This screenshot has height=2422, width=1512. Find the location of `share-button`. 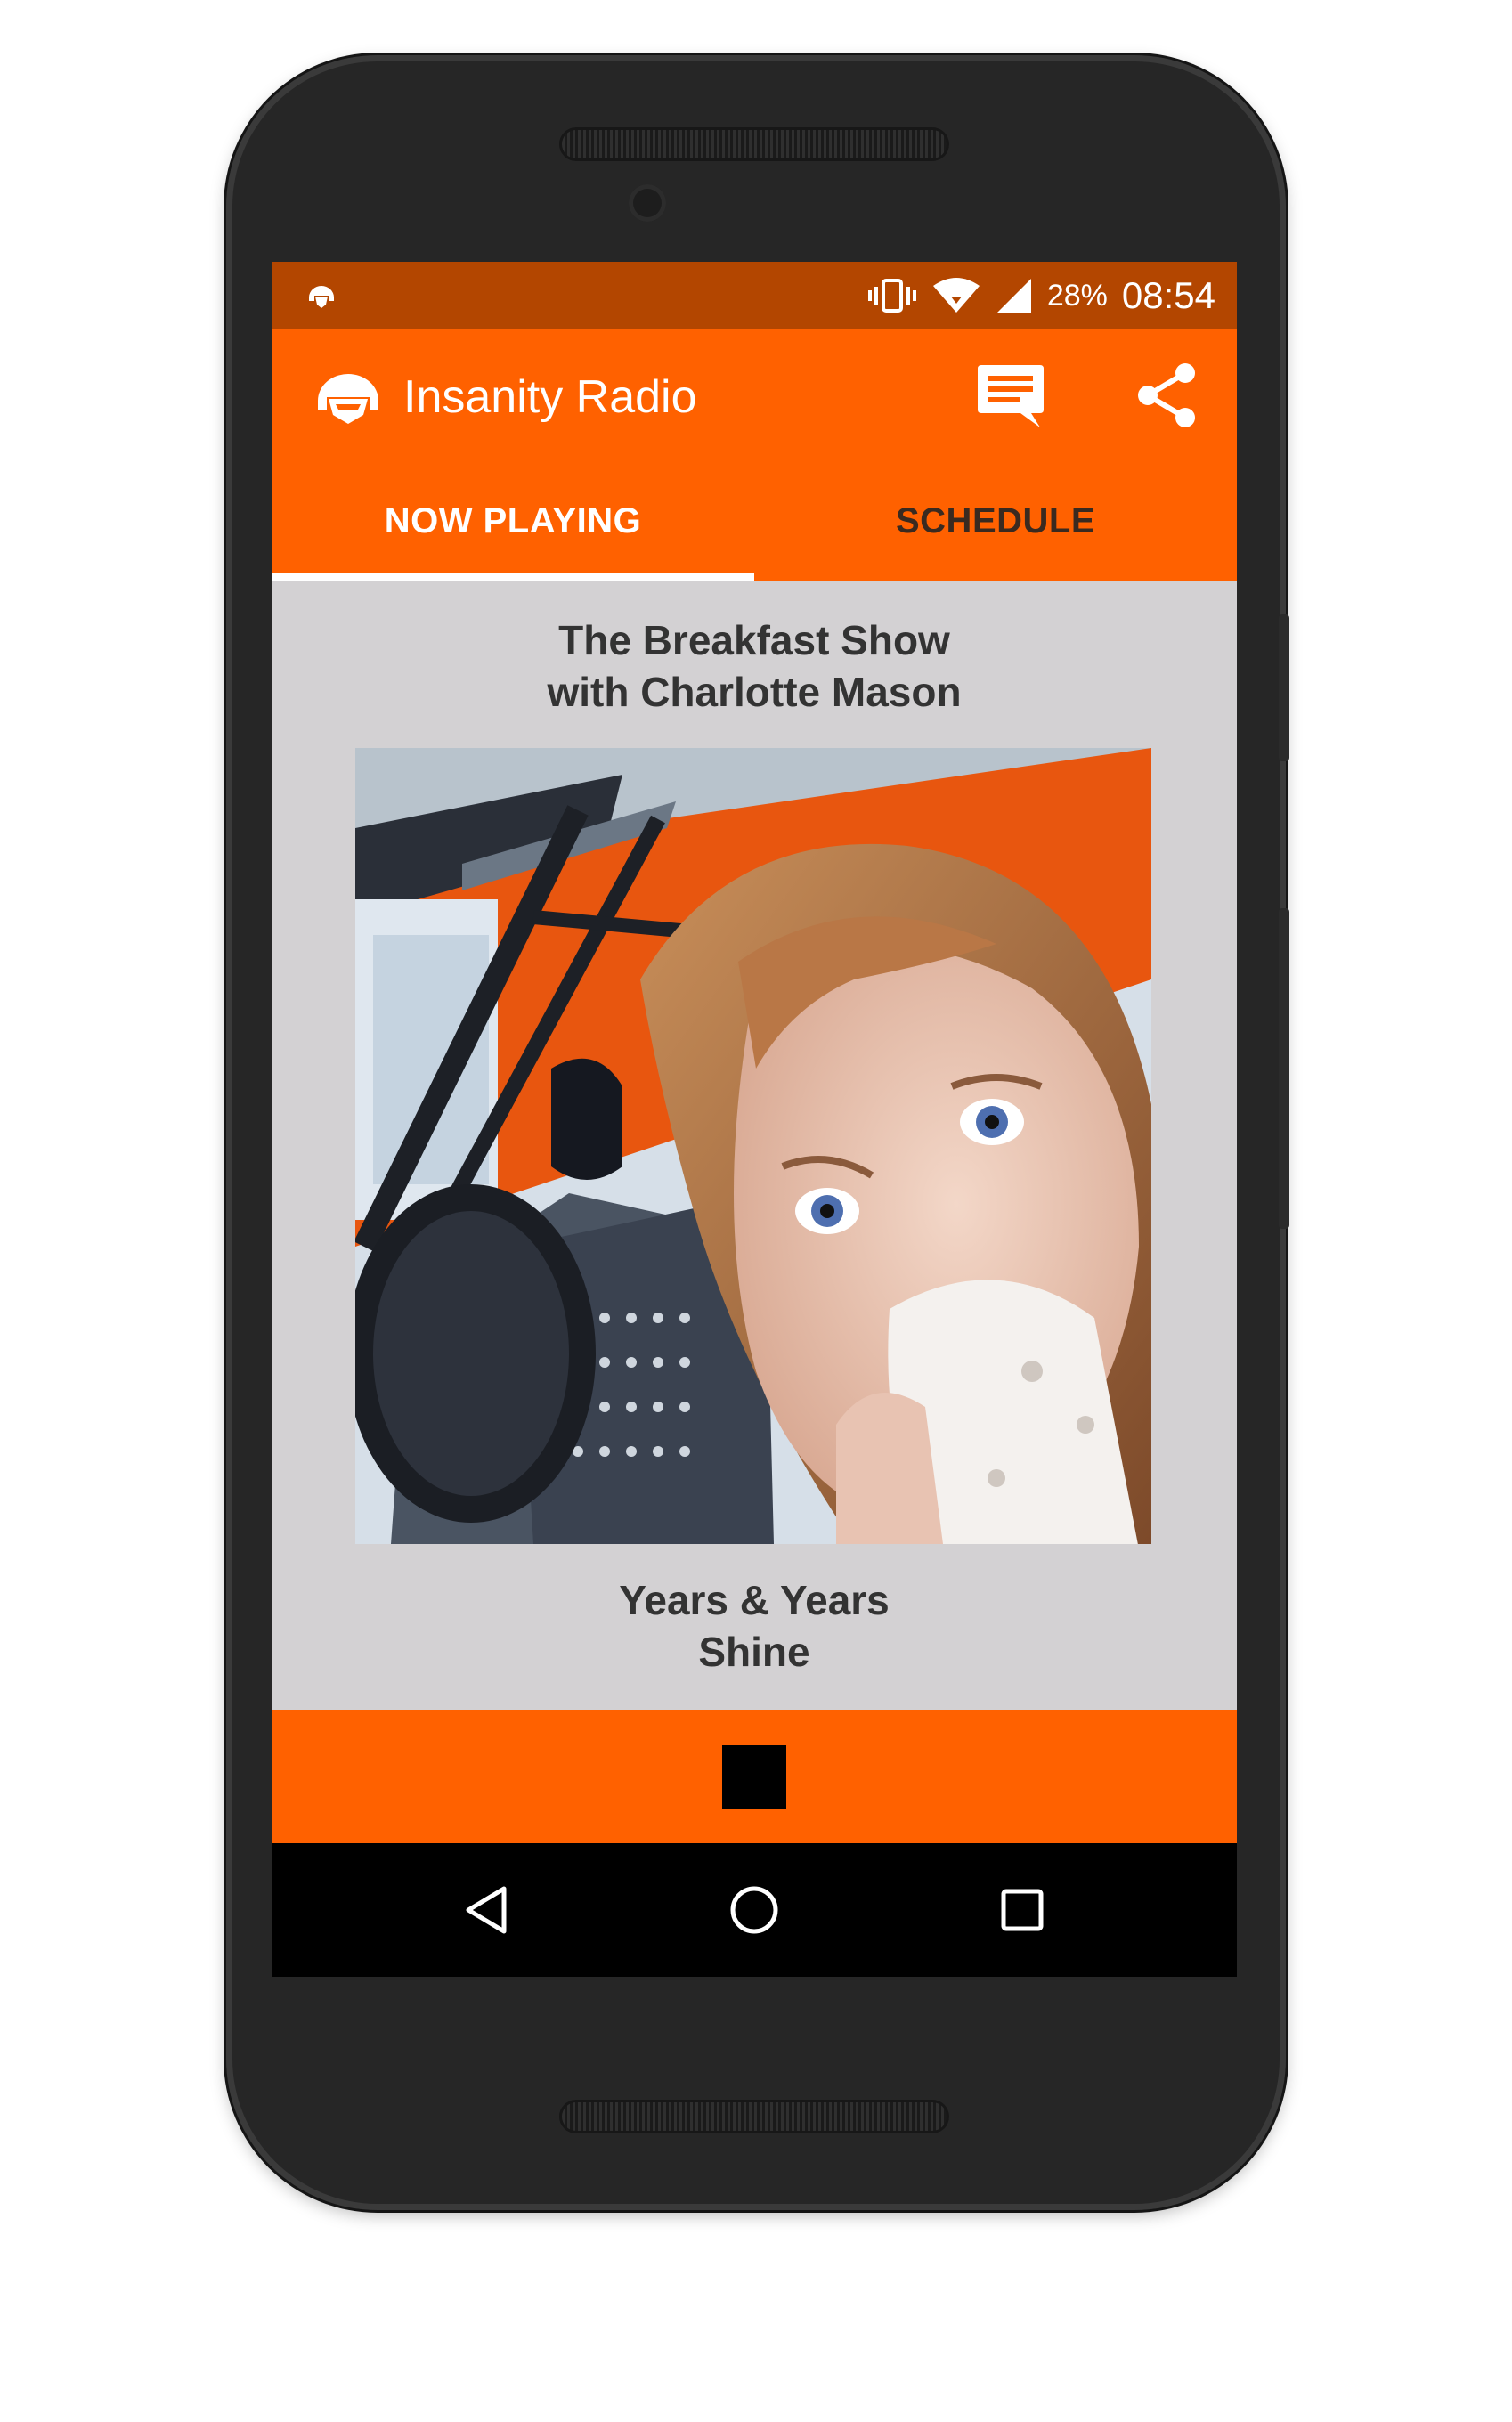

share-button is located at coordinates (1167, 395).